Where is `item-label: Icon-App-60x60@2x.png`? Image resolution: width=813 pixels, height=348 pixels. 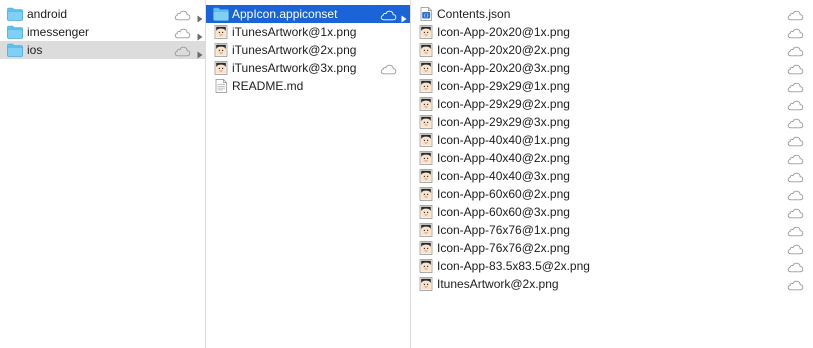 item-label: Icon-App-60x60@2x.png is located at coordinates (503, 194).